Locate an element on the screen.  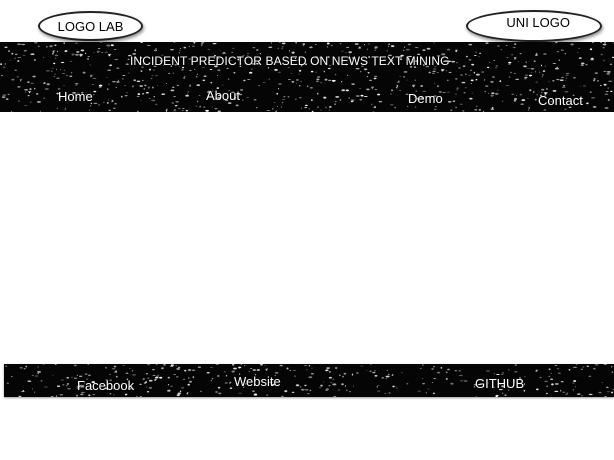
lab-logo-text: LOGO LAB is located at coordinates (90, 26).